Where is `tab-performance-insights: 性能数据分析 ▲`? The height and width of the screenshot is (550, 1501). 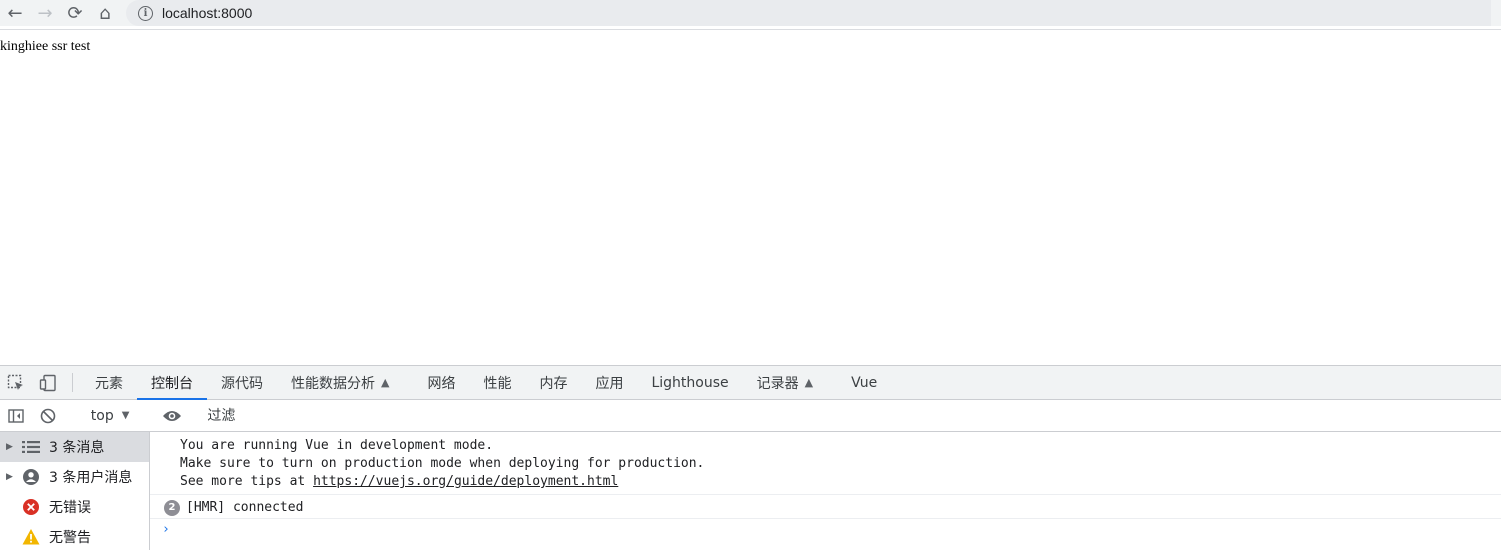
tab-performance-insights: 性能数据分析 ▲ is located at coordinates (340, 382).